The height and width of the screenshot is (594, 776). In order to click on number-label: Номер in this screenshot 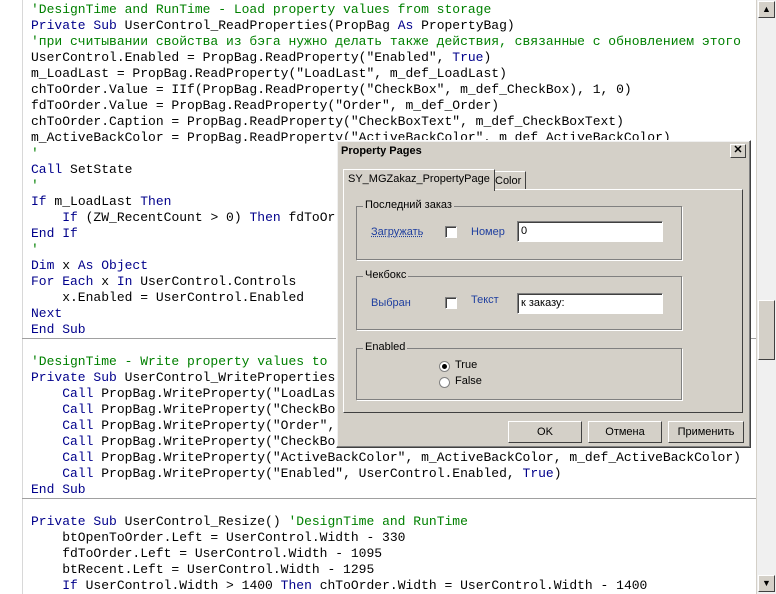, I will do `click(488, 232)`.